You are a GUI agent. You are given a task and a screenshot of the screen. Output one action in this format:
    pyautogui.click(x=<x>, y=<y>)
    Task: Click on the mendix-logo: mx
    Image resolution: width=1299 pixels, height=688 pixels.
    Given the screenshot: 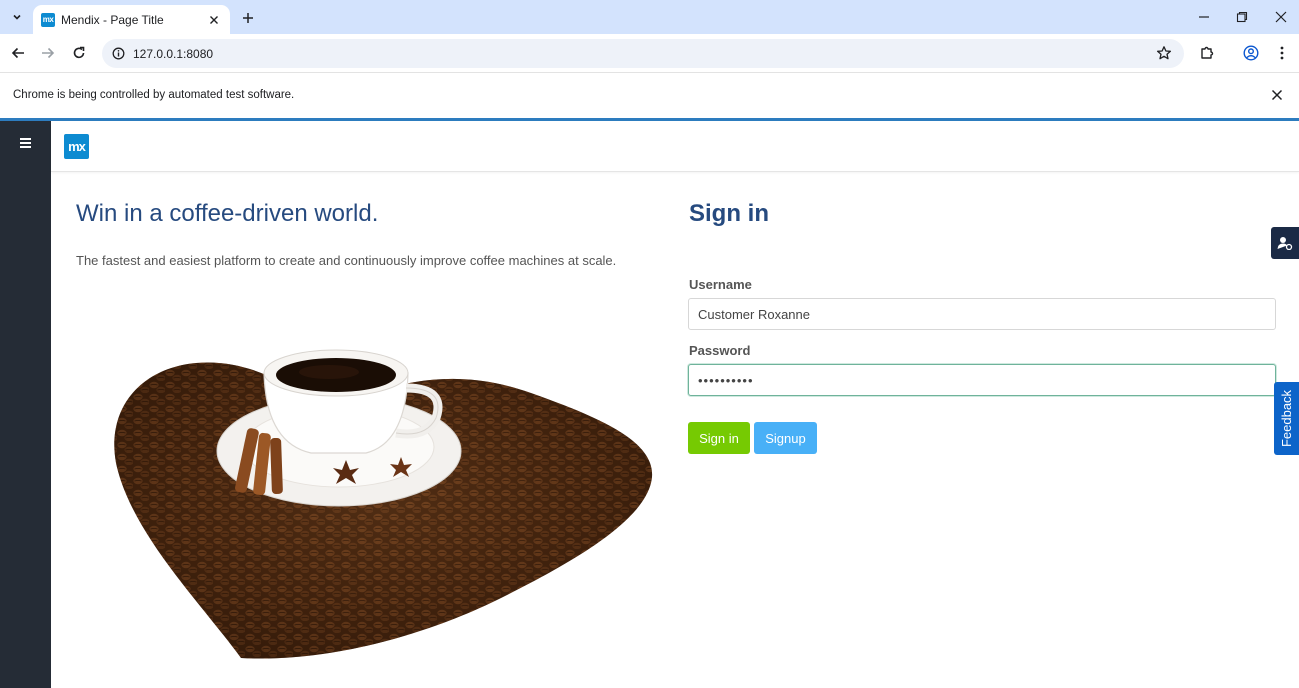 What is the action you would take?
    pyautogui.click(x=76, y=146)
    